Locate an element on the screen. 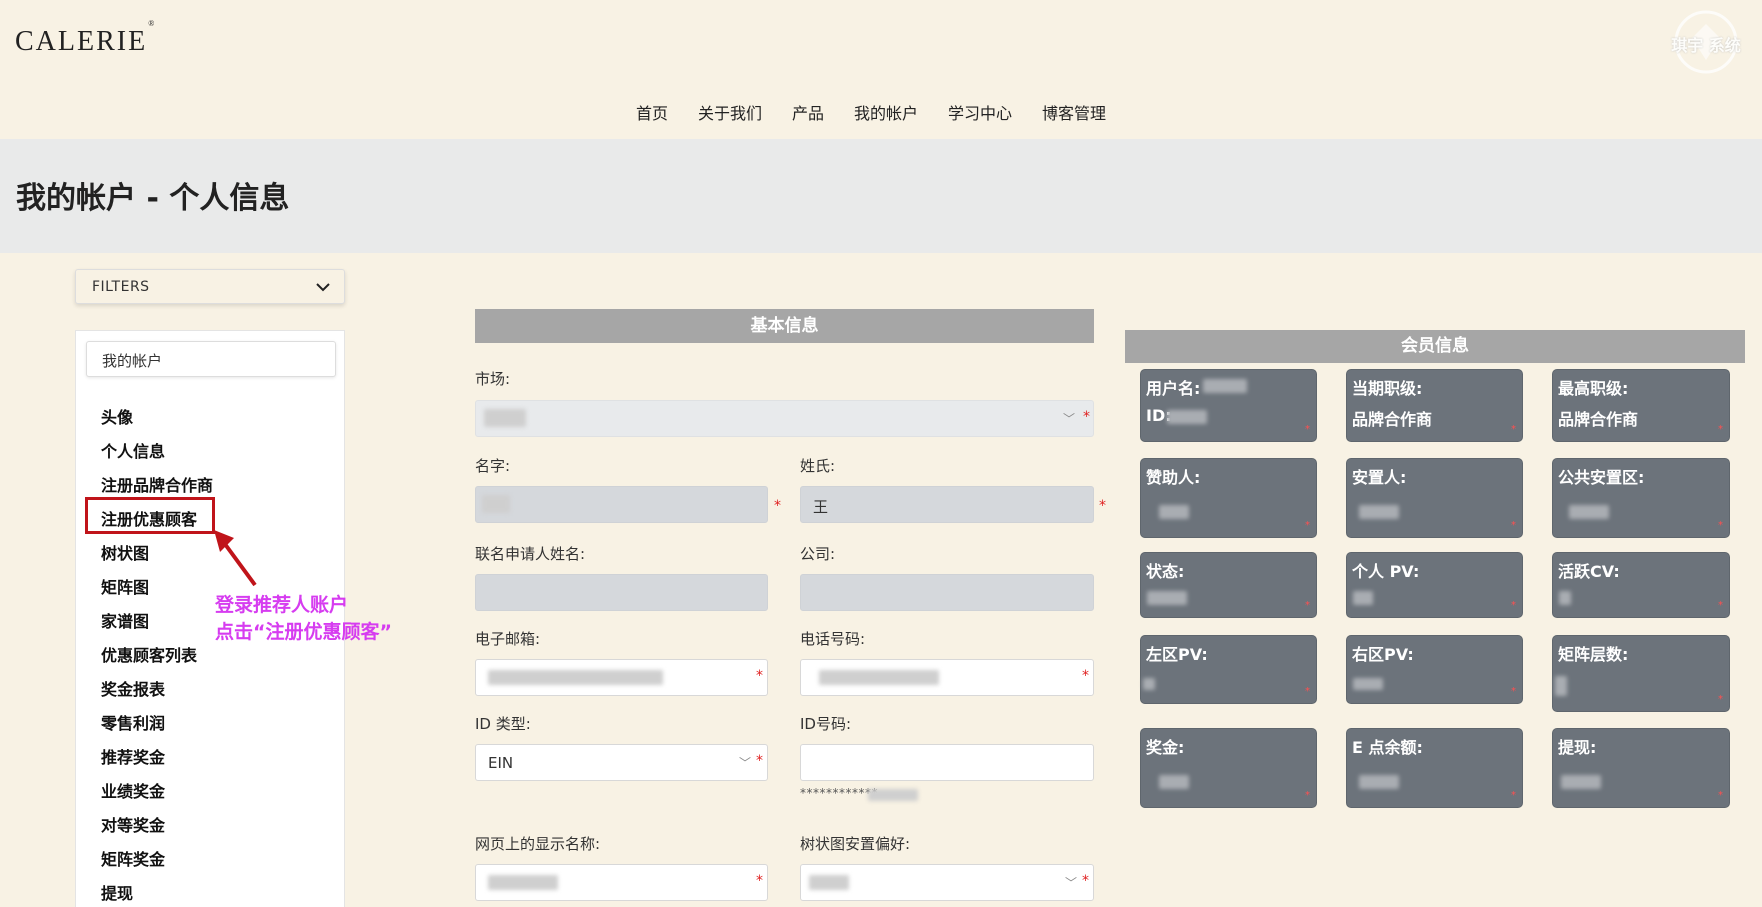  card-label: 最高职级: is located at coordinates (1593, 388).